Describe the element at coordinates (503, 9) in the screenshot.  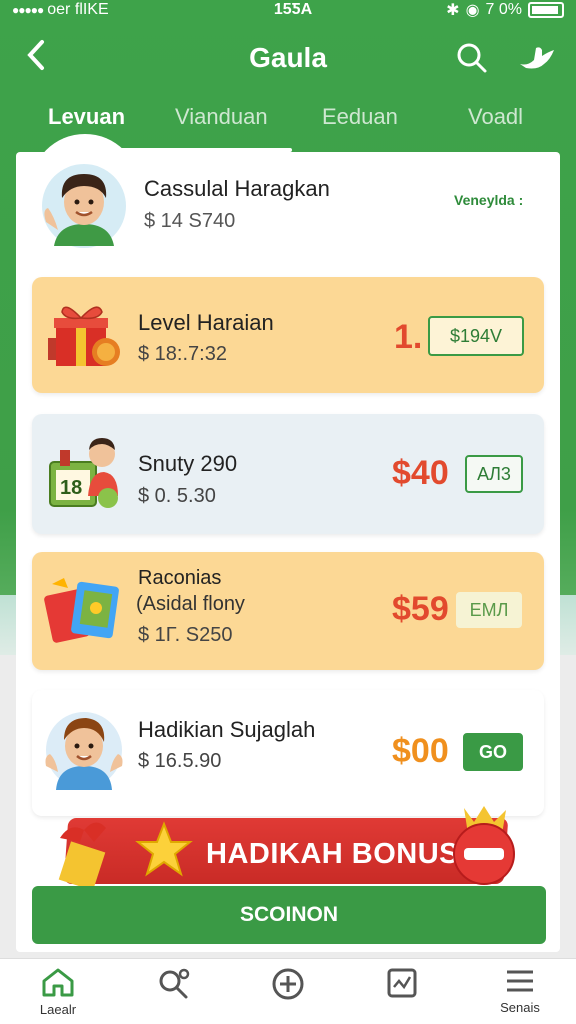
I see `battery-percent: 7 0%` at that location.